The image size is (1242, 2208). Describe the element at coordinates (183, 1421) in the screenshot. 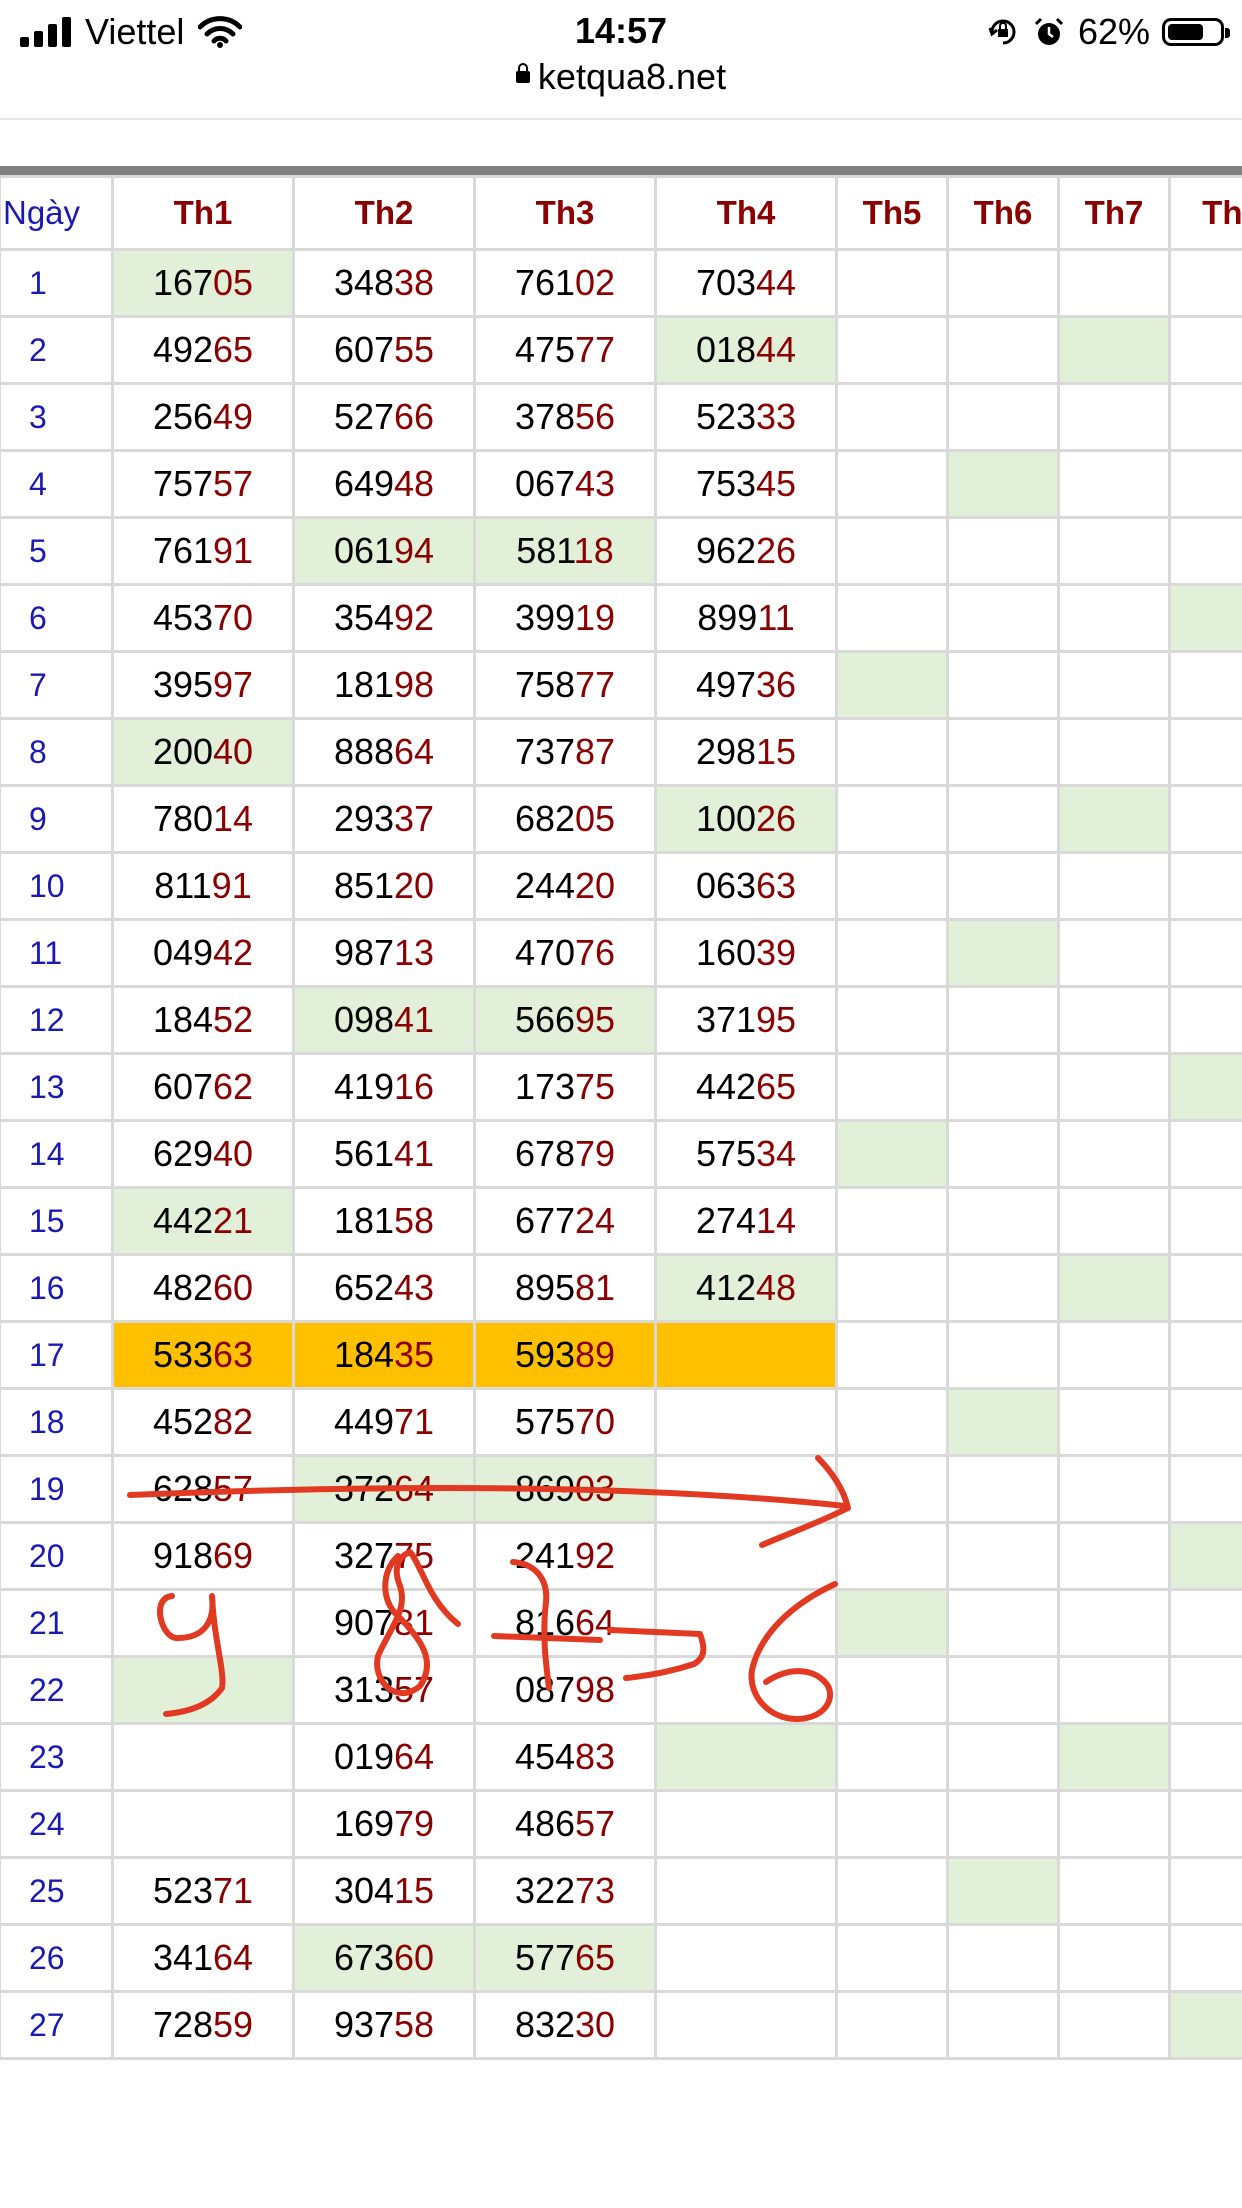

I see `number-head: 452` at that location.